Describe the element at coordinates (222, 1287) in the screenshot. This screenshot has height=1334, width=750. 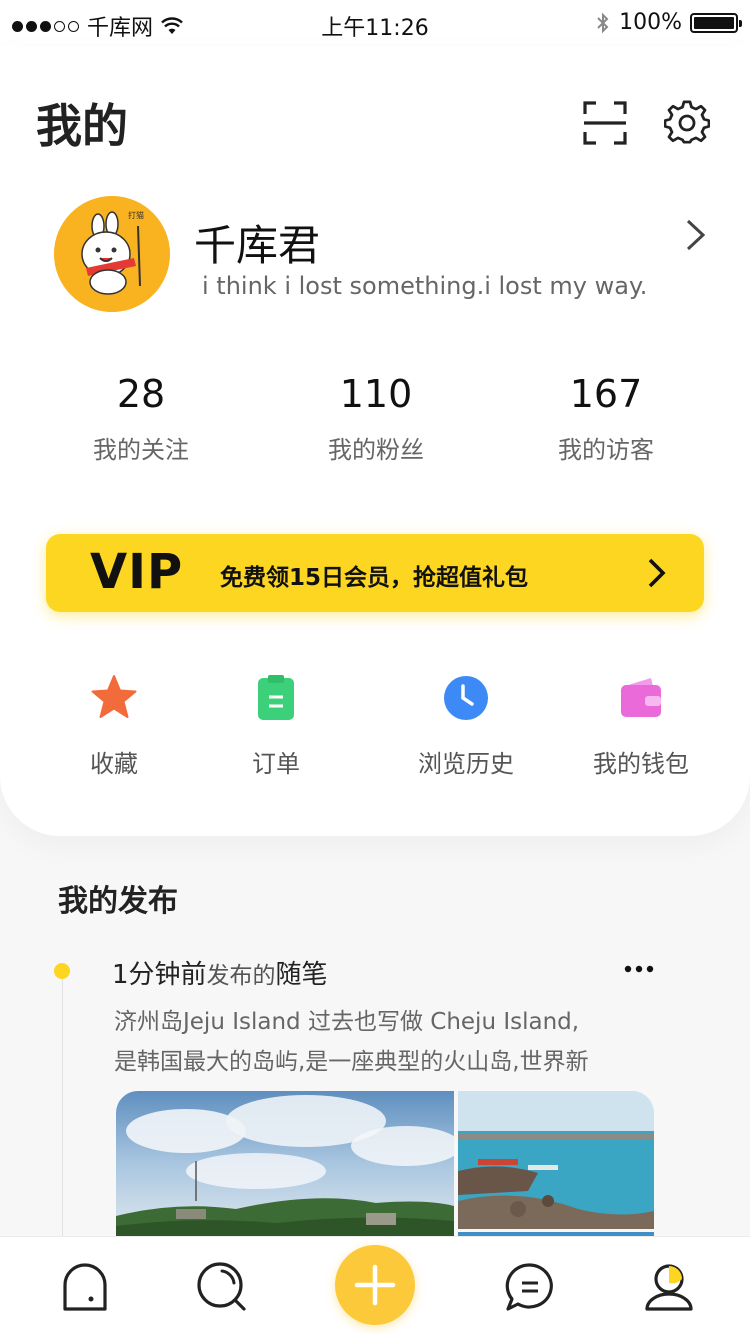
I see `discover-icon` at that location.